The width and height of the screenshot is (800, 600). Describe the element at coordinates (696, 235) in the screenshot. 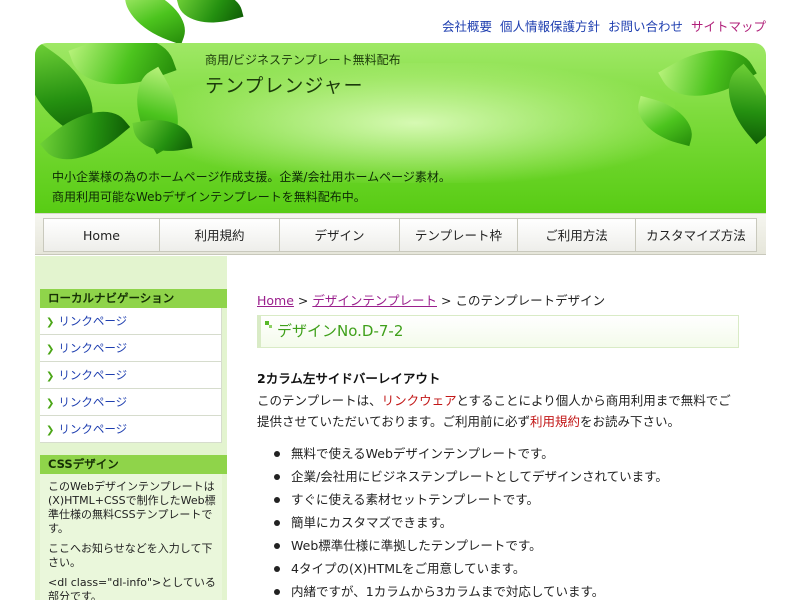

I see `nav-customize: カスタマイズ方法` at that location.